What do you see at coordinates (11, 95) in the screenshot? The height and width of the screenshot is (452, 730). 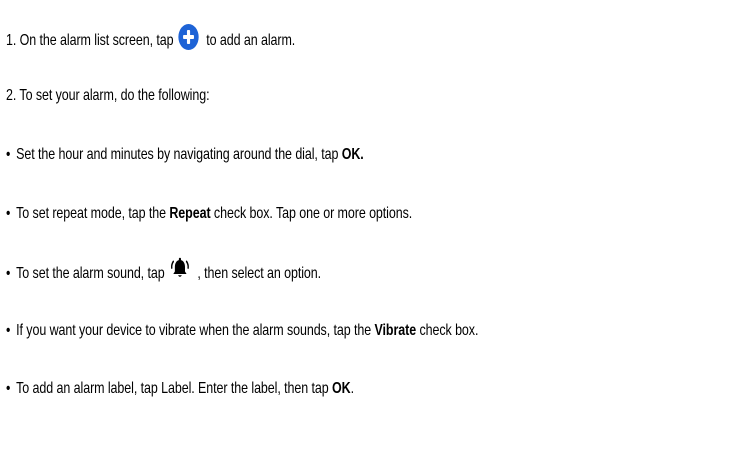 I see `step-number: 2.` at bounding box center [11, 95].